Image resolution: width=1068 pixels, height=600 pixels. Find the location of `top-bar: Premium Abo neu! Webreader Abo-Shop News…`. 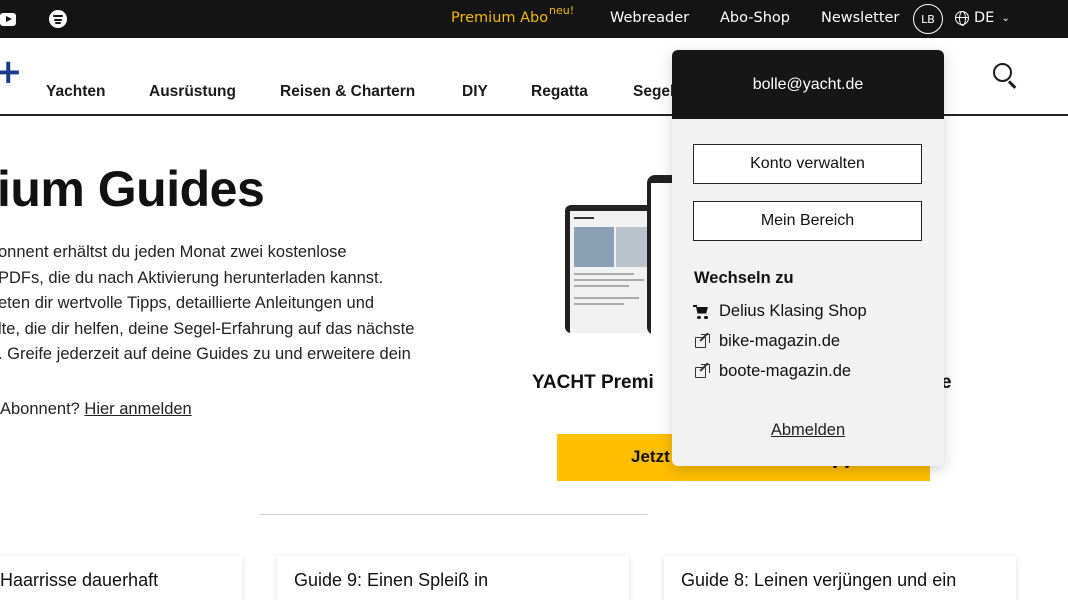

top-bar: Premium Abo neu! Webreader Abo-Shop News… is located at coordinates (534, 19).